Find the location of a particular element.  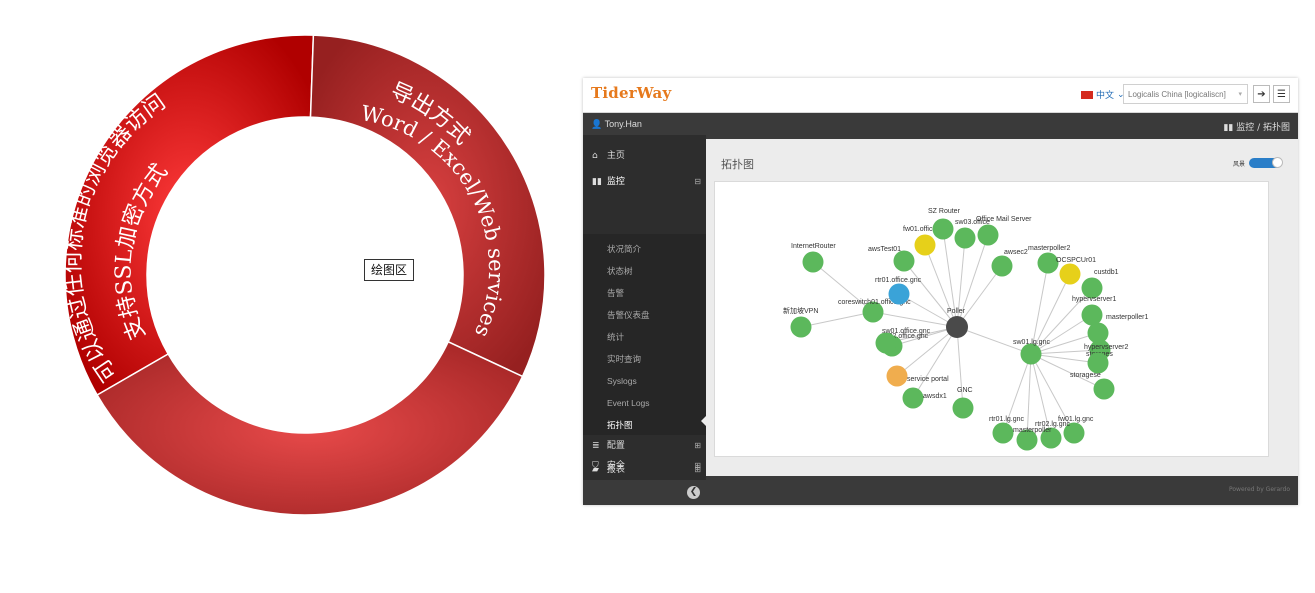

sidebar-item-label: 安全 is located at coordinates (615, 466).